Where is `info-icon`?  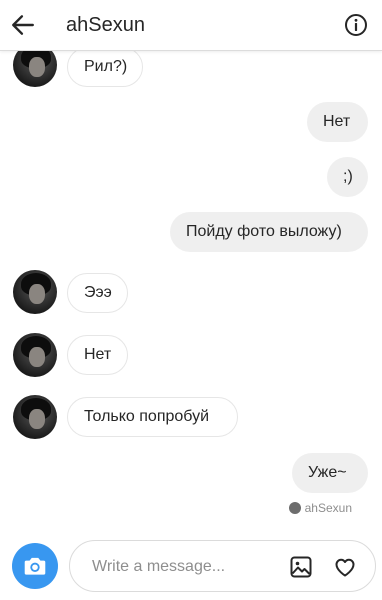
info-icon is located at coordinates (356, 25).